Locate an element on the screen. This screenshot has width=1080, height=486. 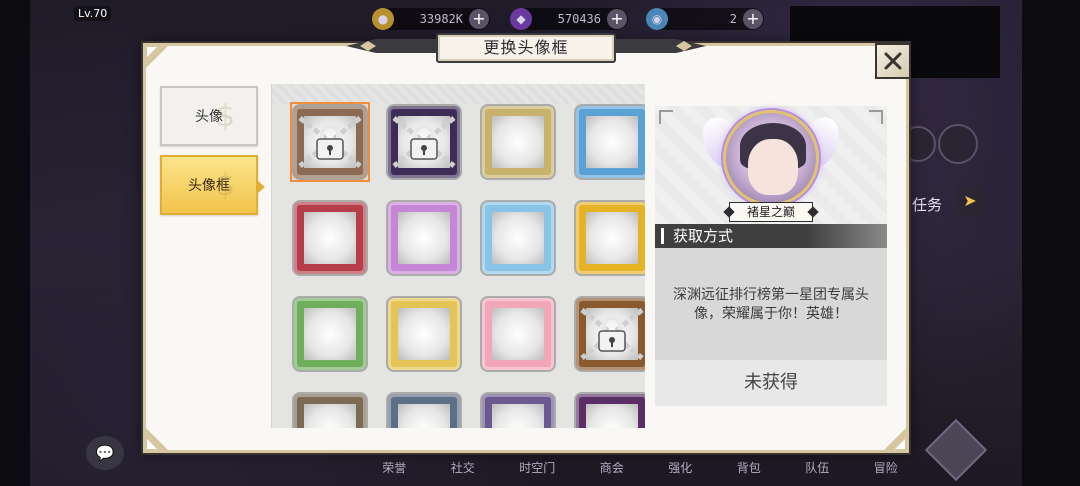
close-icon is located at coordinates (893, 61).